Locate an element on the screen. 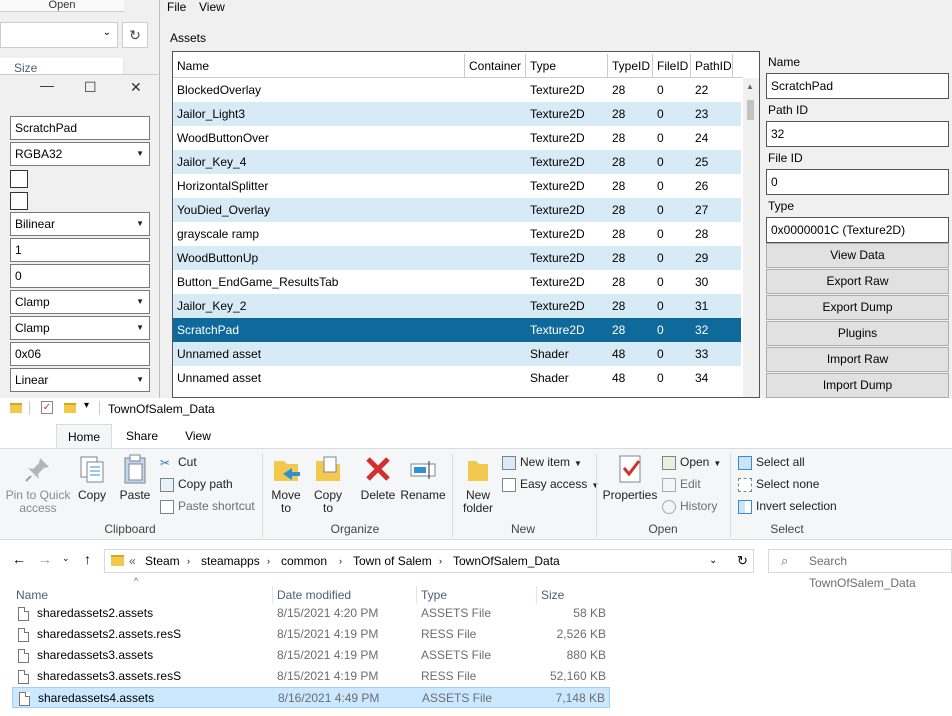  properties-button: Properties is located at coordinates (630, 477).